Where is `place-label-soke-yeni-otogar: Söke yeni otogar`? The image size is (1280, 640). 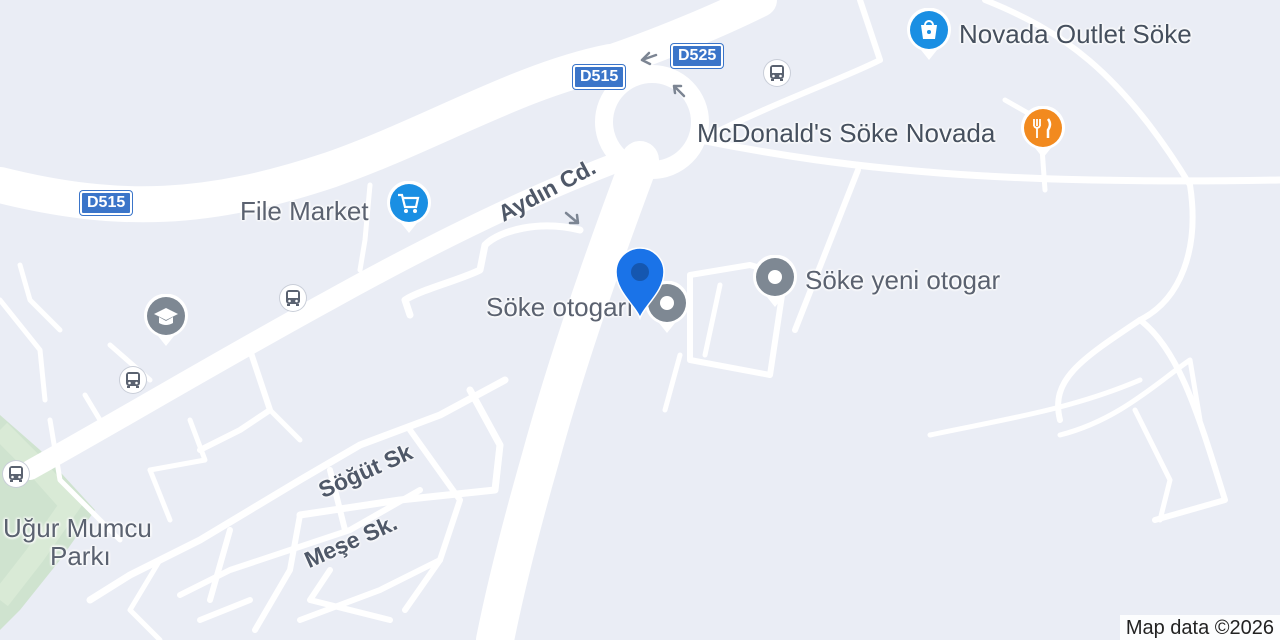
place-label-soke-yeni-otogar: Söke yeni otogar is located at coordinates (902, 280).